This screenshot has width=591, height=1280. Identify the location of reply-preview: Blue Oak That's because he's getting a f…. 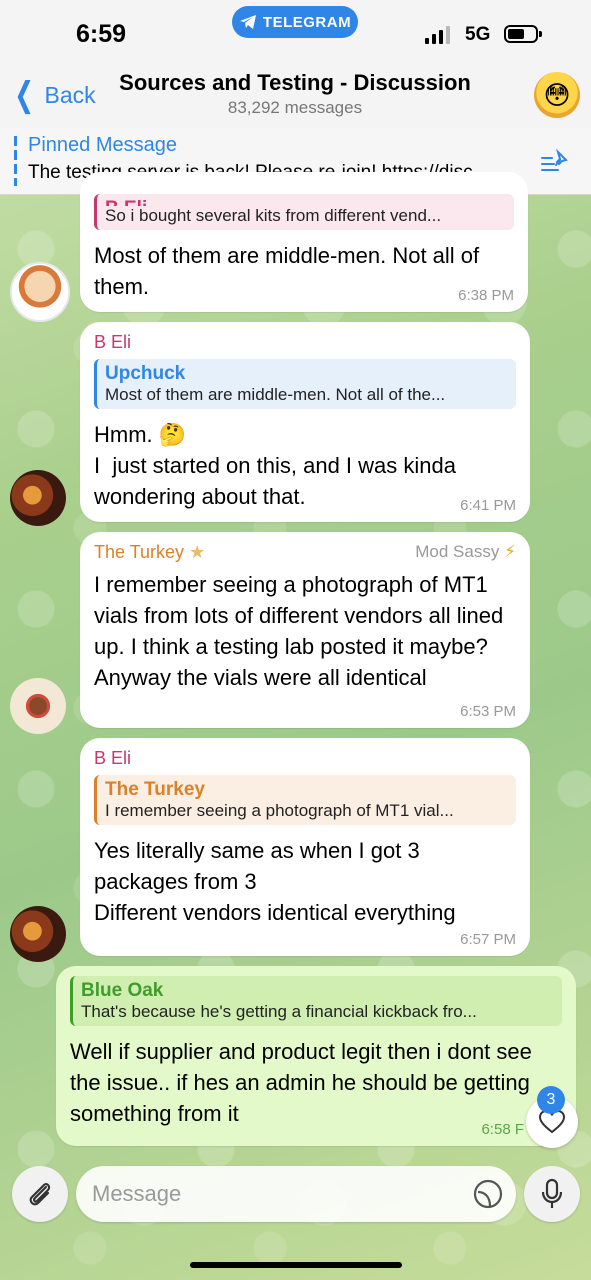
(316, 1001).